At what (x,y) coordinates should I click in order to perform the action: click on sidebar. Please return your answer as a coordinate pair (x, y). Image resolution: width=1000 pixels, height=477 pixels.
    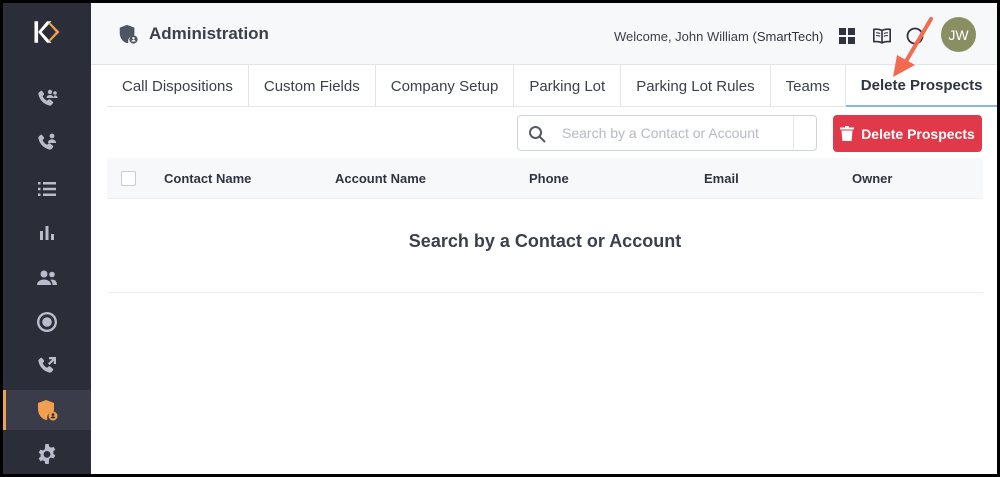
    Looking at the image, I should click on (47, 238).